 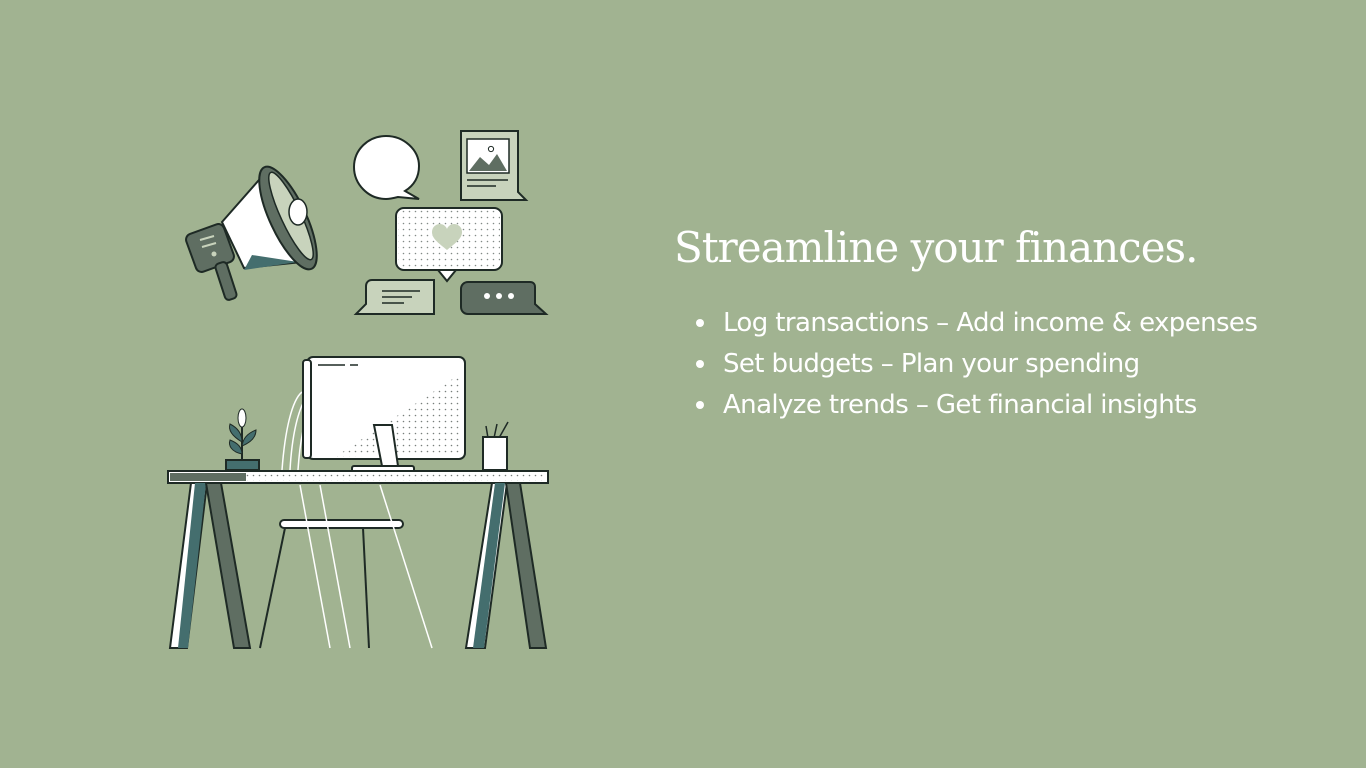 I want to click on feature-text: Log transactions – Add income & expenses, so click(x=990, y=323).